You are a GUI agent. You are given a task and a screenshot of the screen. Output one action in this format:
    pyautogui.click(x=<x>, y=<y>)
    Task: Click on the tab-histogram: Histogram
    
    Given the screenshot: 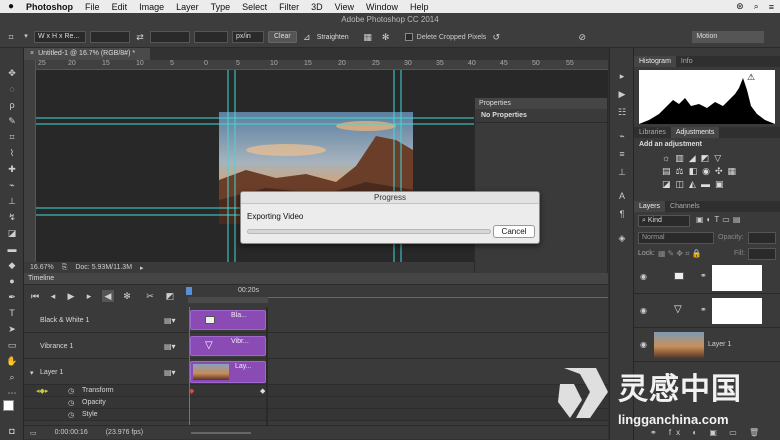 What is the action you would take?
    pyautogui.click(x=655, y=61)
    